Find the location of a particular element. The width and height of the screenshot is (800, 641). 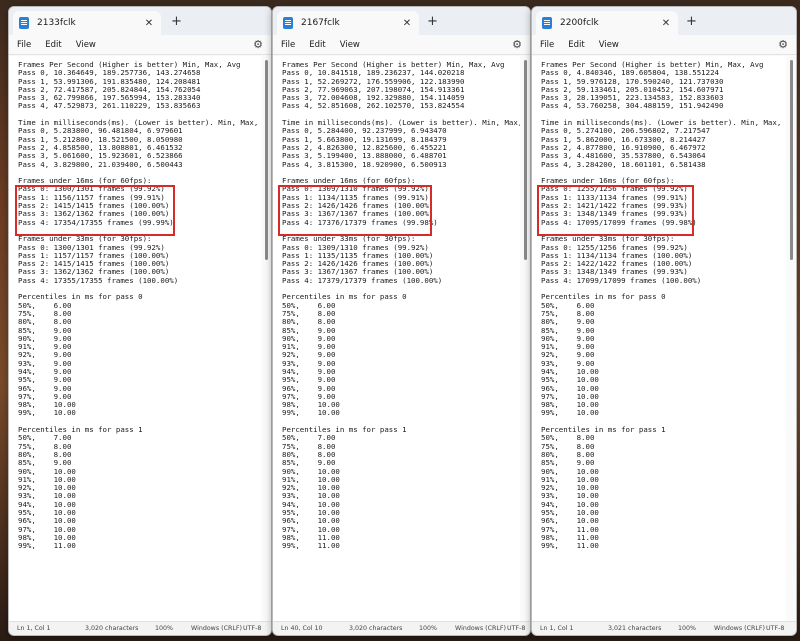

text-line: Pass 4, 3.815300, 18.920900, 6.500913 is located at coordinates (364, 164).